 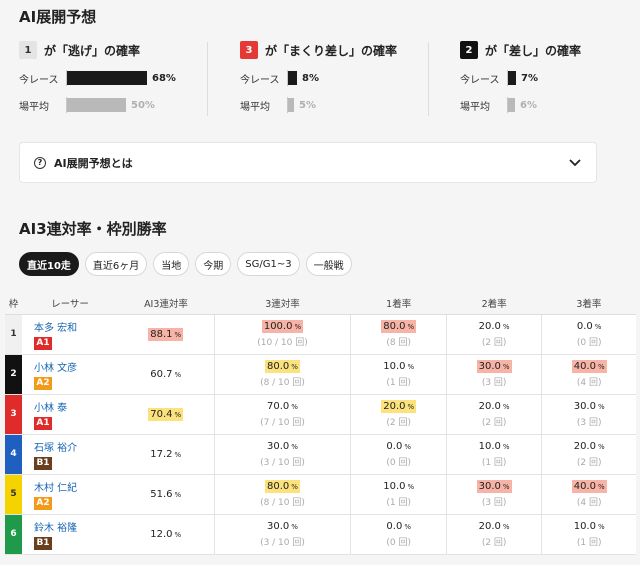 What do you see at coordinates (207, 79) in the screenshot?
I see `divider` at bounding box center [207, 79].